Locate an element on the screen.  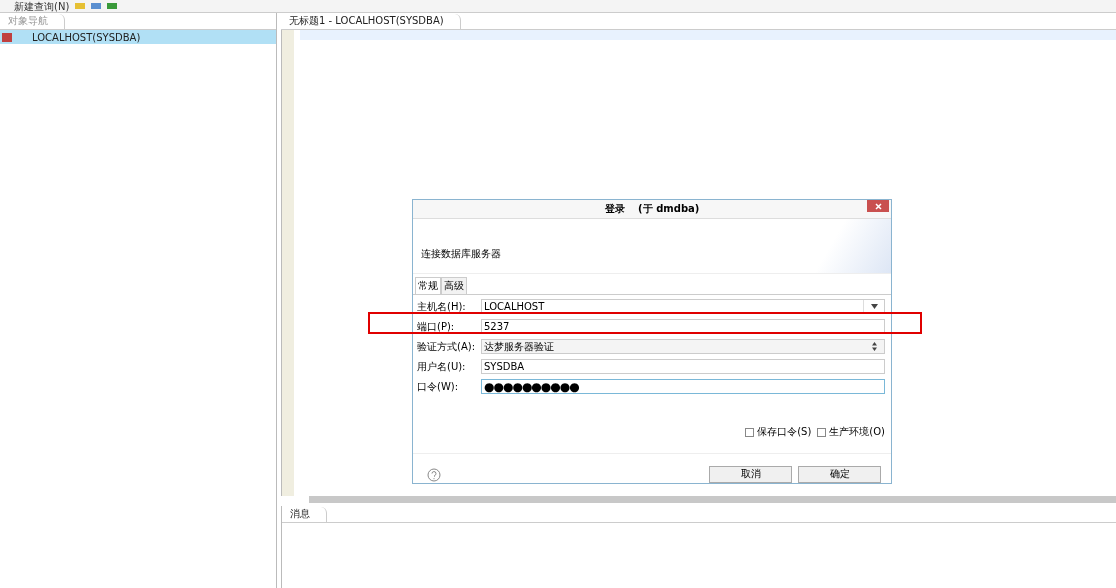
field-label: 口令(W): is located at coordinates (438, 386).